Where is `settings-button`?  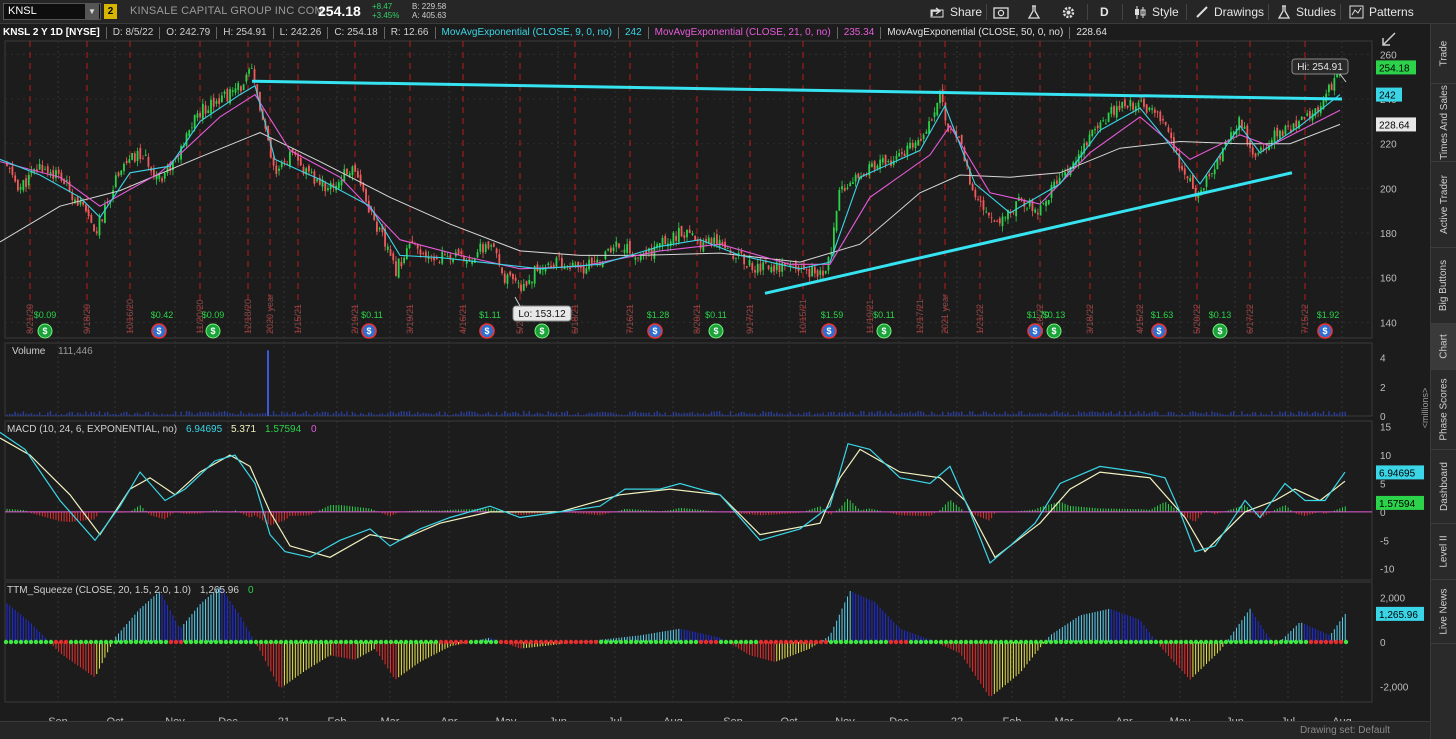
settings-button is located at coordinates (1068, 12).